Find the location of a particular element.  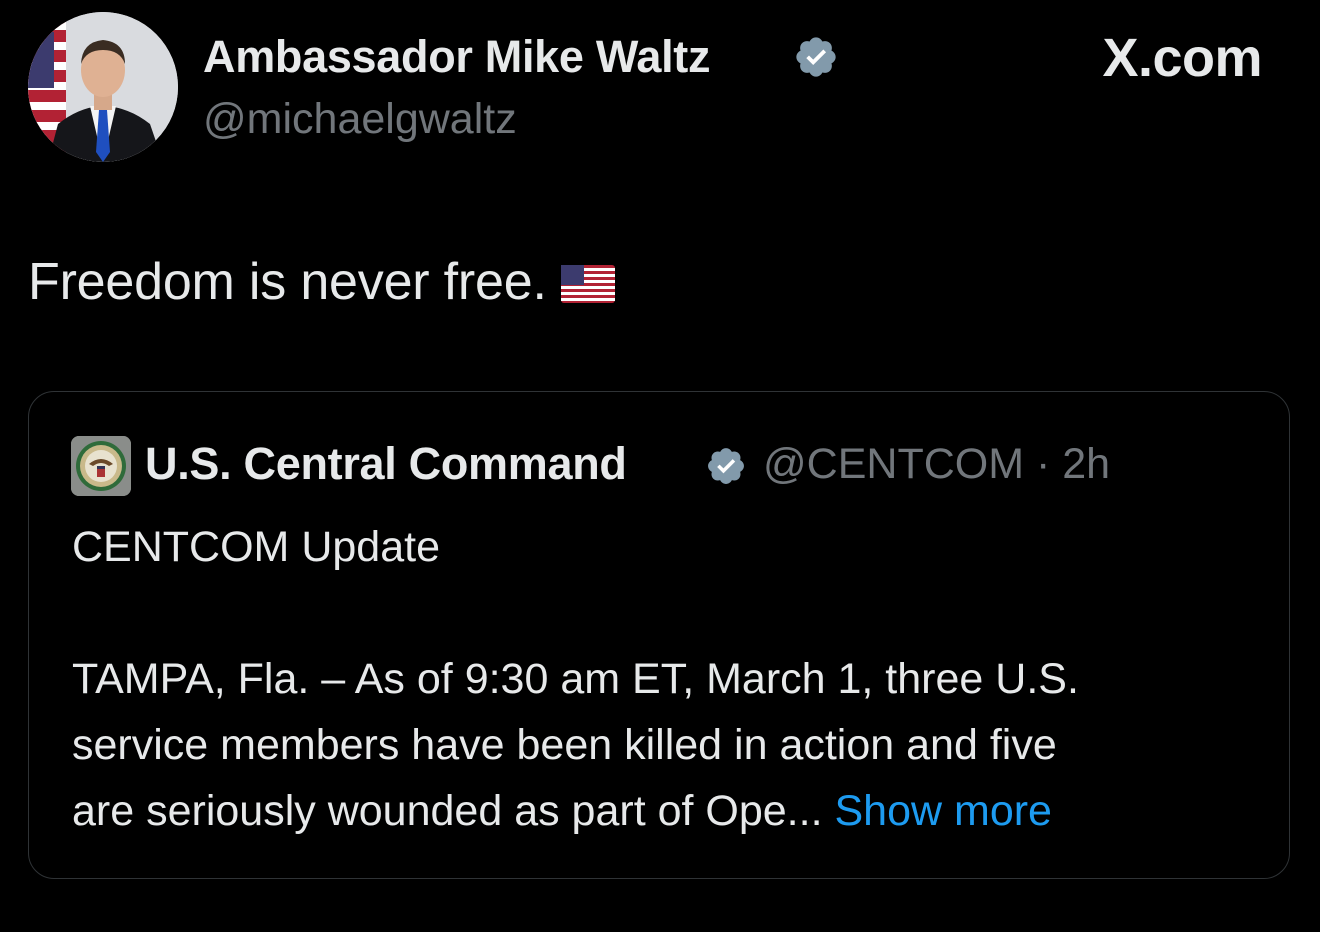

centcom-seal-avatar is located at coordinates (101, 466).